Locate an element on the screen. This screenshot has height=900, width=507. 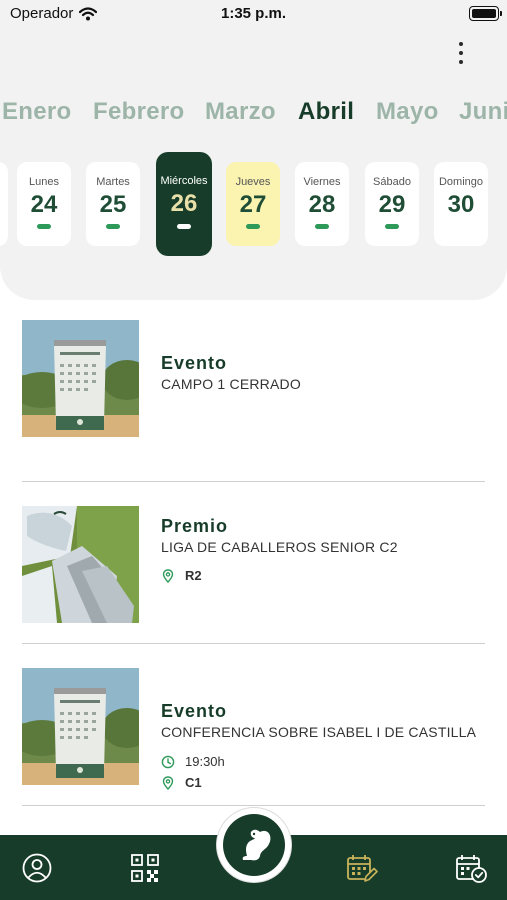
time-label: 19:30h is located at coordinates (205, 761).